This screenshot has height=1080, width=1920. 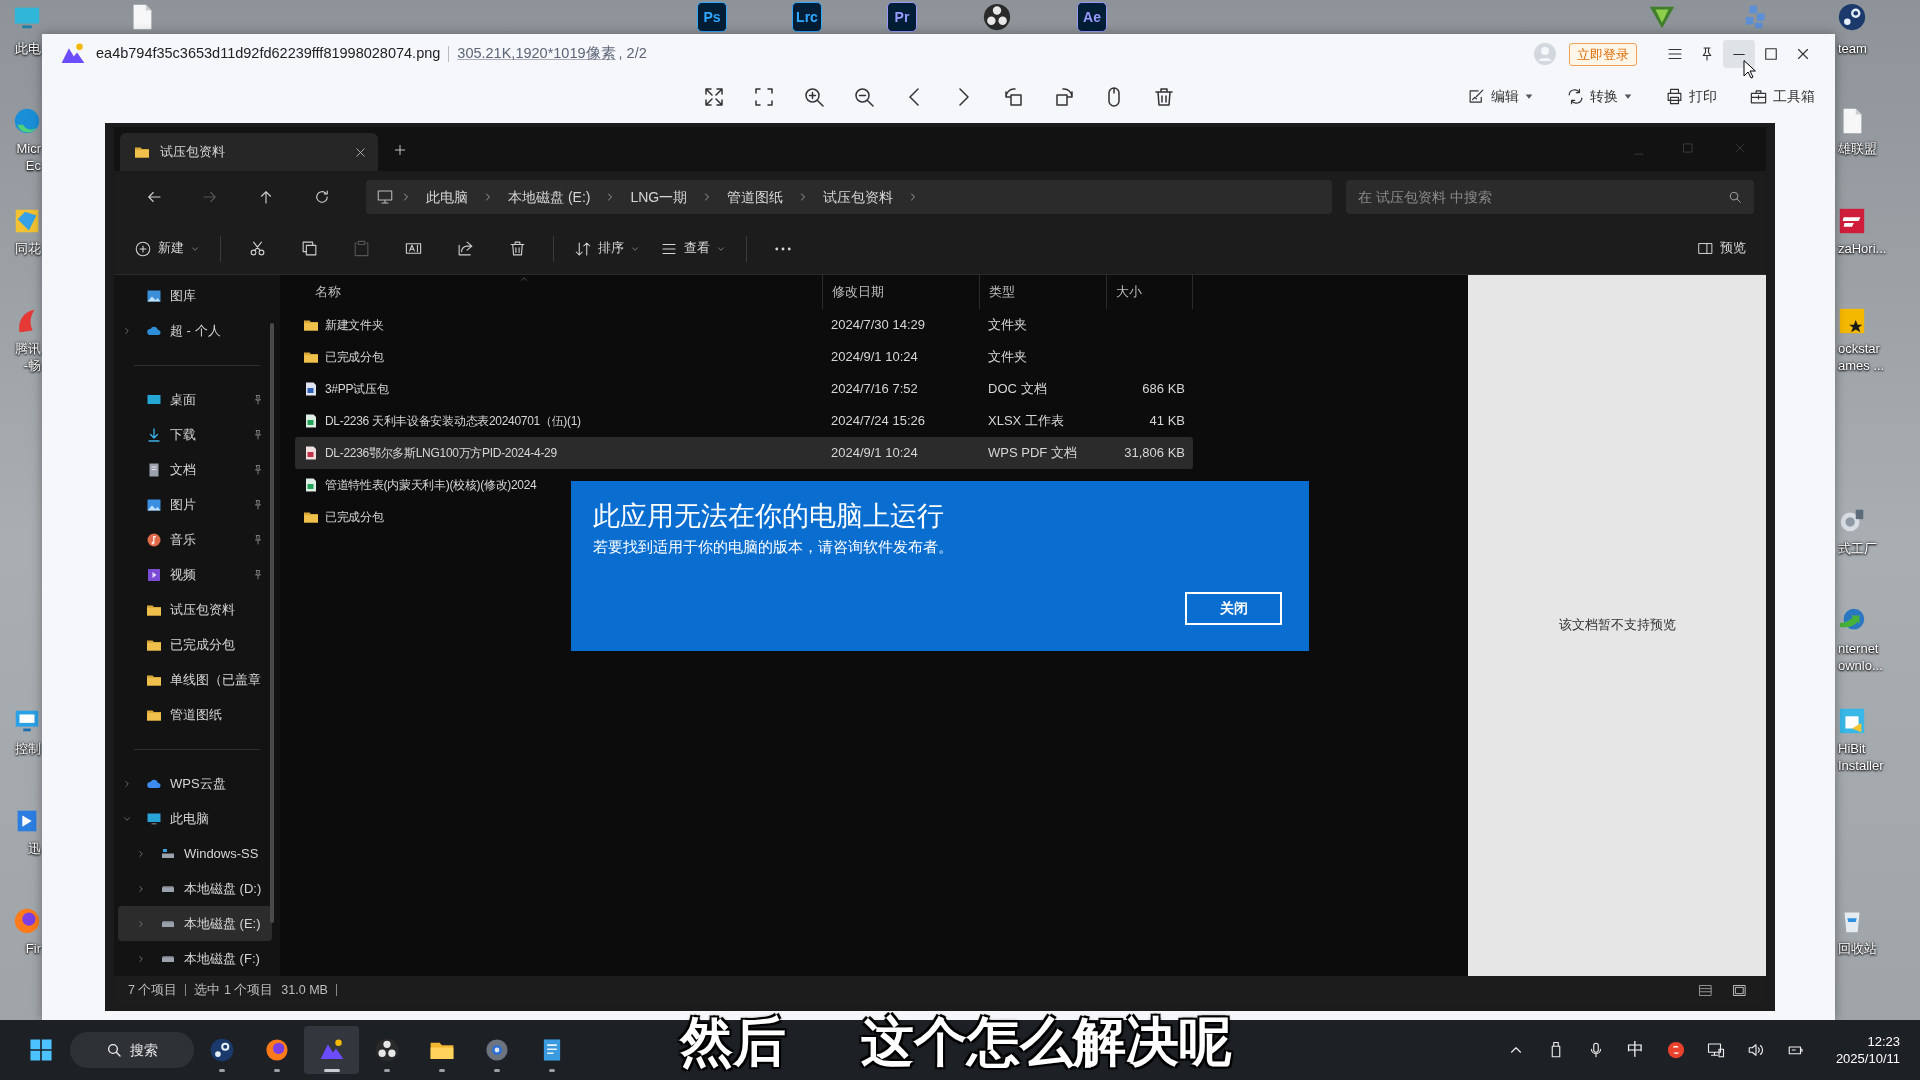 What do you see at coordinates (223, 923) in the screenshot?
I see `nav-label: 本地磁盘 (E:)` at bounding box center [223, 923].